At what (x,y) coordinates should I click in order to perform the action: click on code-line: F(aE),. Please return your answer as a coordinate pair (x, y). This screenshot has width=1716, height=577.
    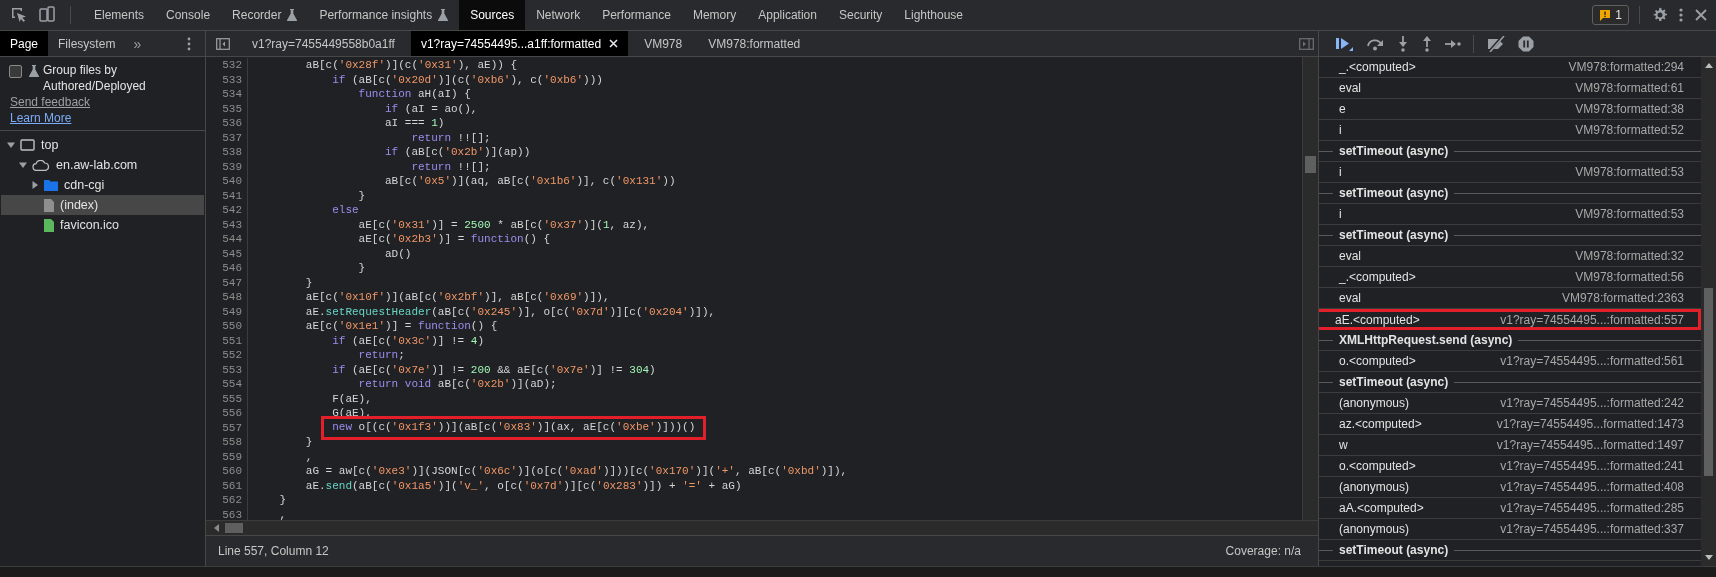
    Looking at the image, I should click on (352, 398).